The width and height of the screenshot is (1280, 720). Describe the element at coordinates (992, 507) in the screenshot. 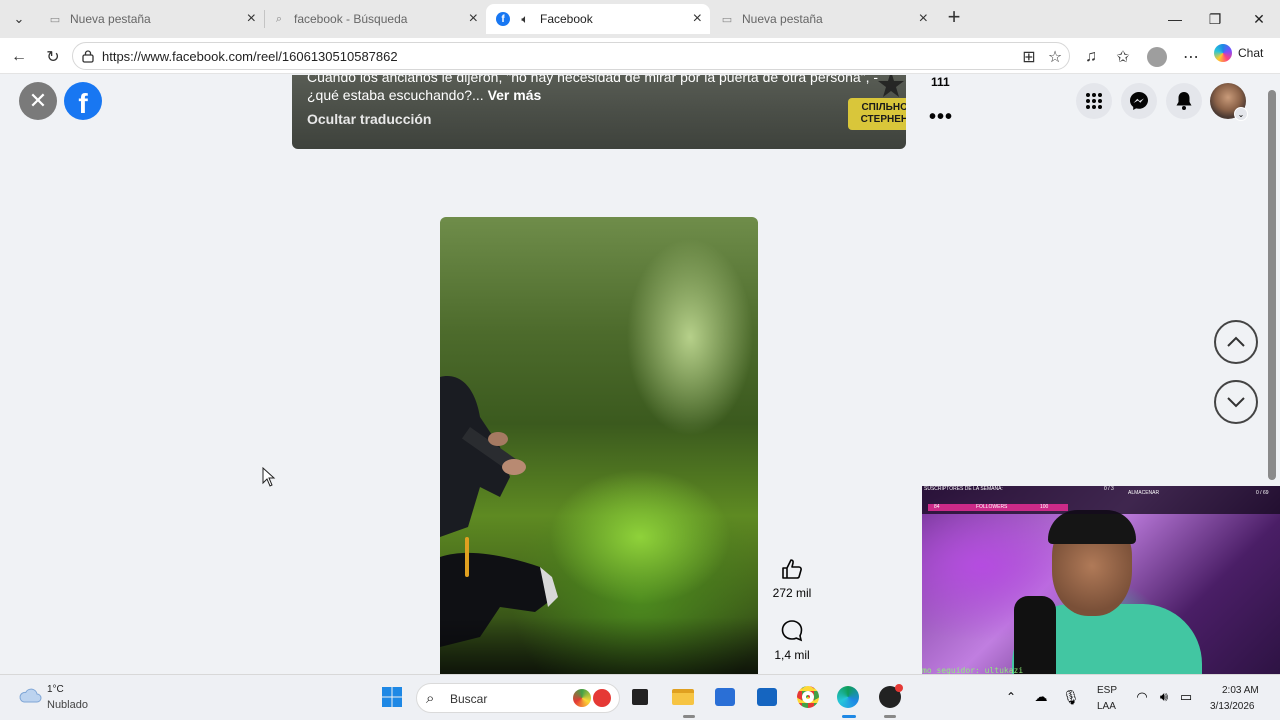

I see `followers-label: FOLLOWERS` at that location.